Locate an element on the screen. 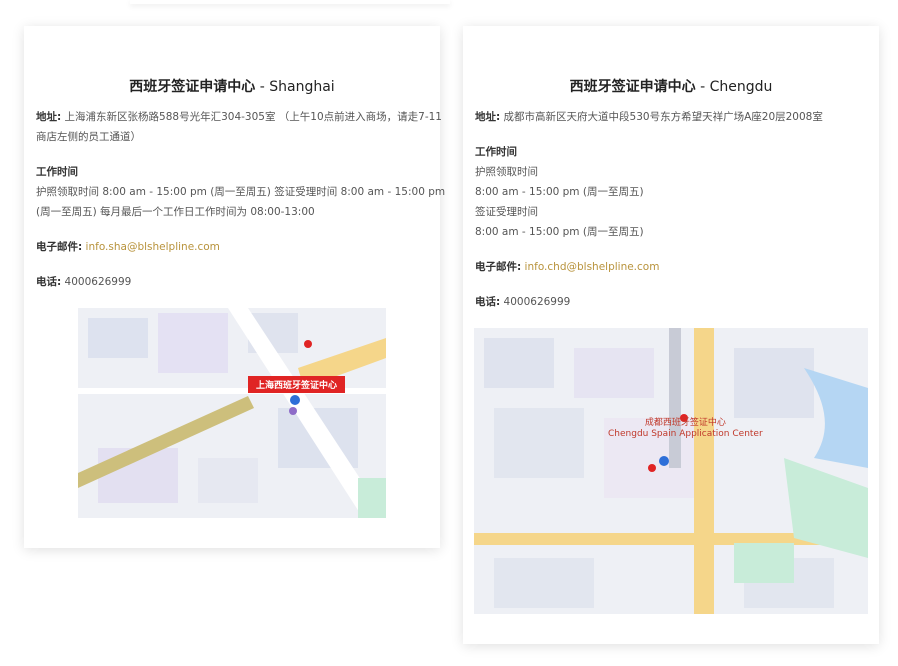 Image resolution: width=898 pixels, height=666 pixels. shanghai-email-link: info.sha@blshelpline.com is located at coordinates (153, 247).